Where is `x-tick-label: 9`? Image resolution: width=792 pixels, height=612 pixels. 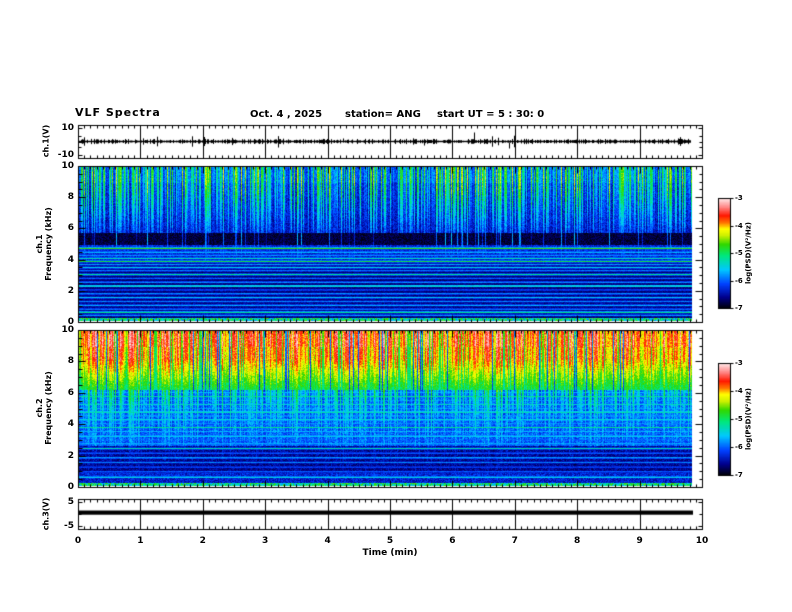
x-tick-label: 9 is located at coordinates (639, 541).